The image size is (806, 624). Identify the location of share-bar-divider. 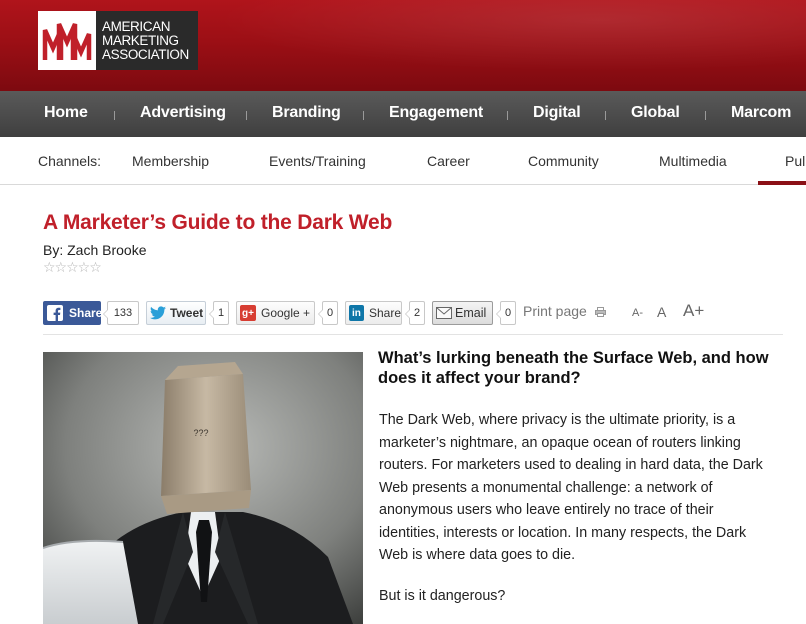
(413, 334).